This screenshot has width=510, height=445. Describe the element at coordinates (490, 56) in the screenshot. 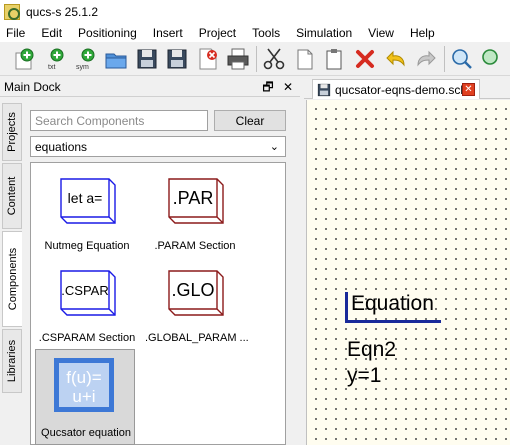

I see `zoom-fit-icon` at that location.